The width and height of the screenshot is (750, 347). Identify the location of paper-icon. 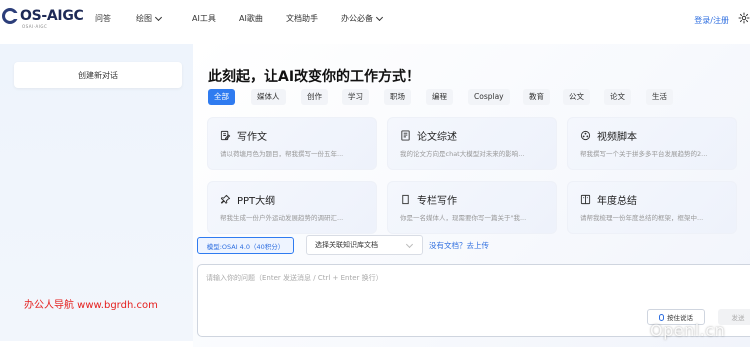
(405, 135).